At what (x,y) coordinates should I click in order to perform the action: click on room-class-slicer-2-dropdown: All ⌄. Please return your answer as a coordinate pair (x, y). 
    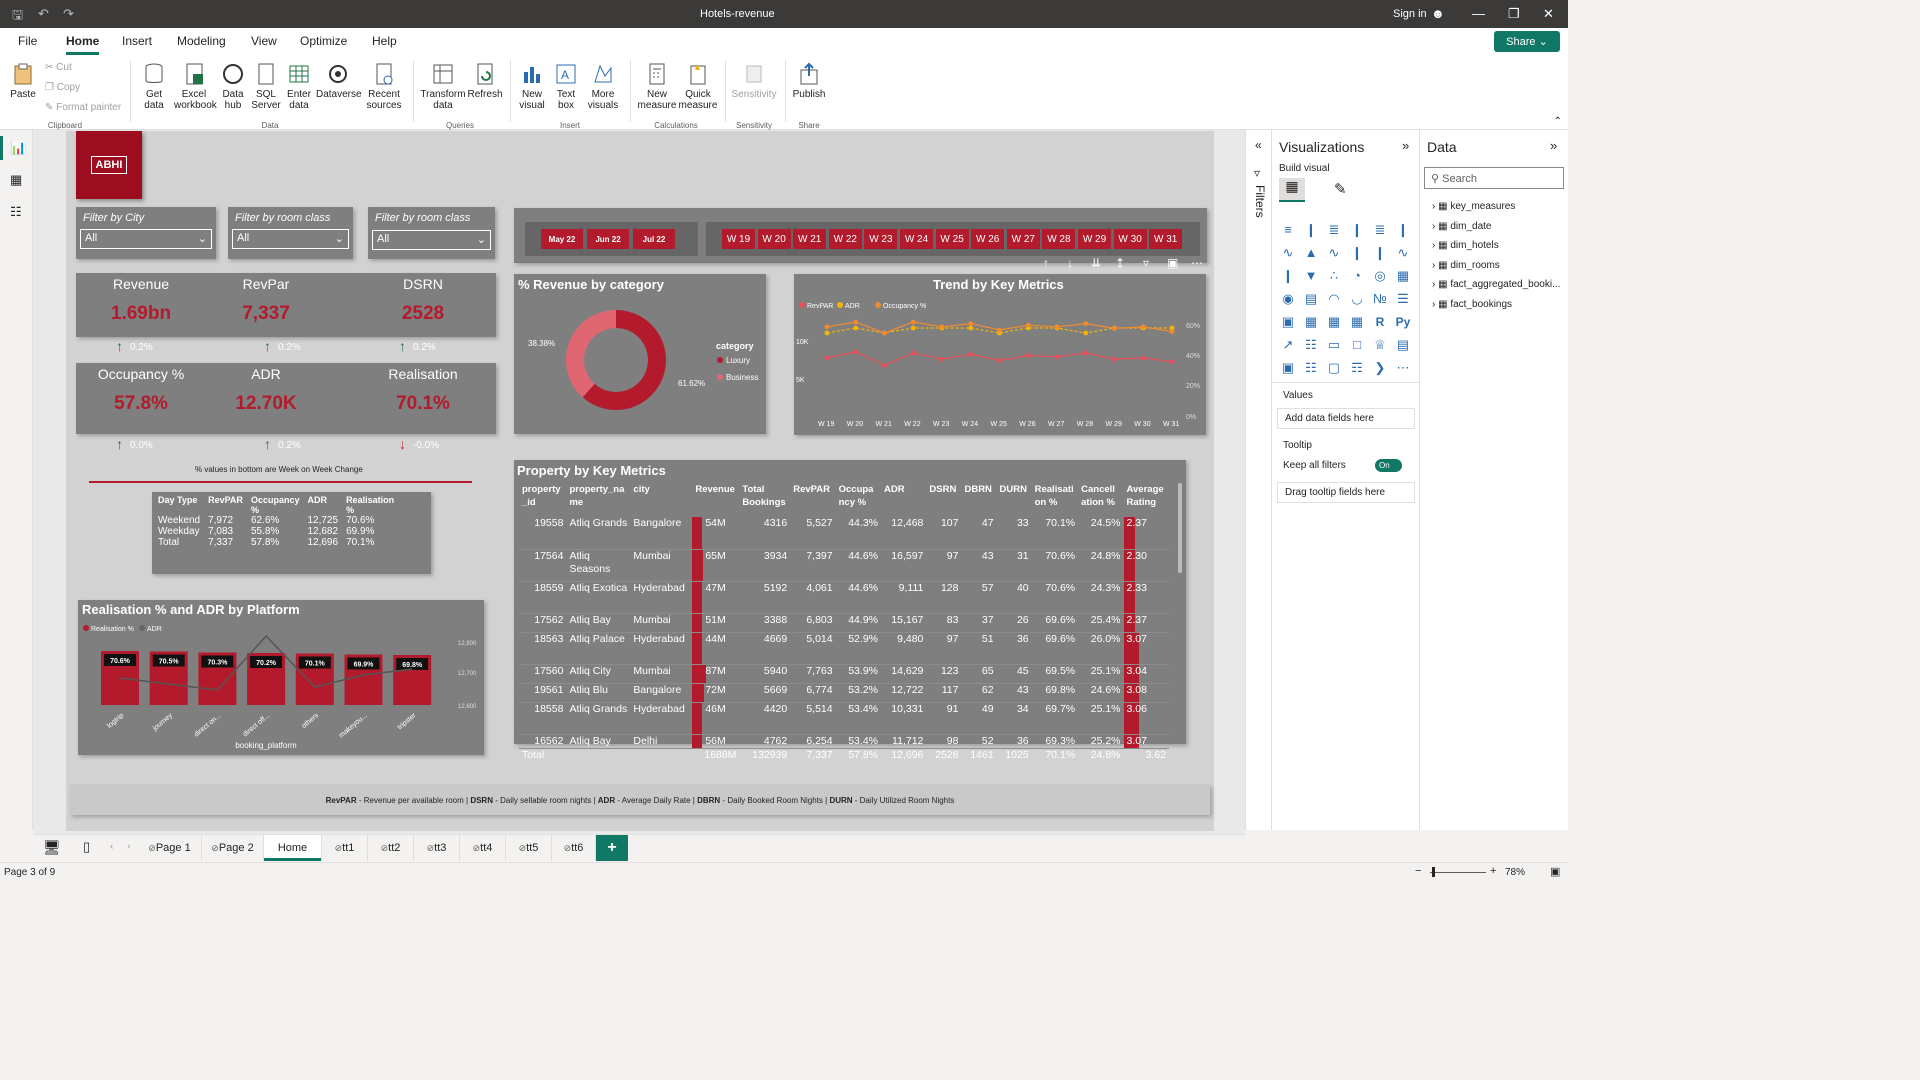
    Looking at the image, I should click on (431, 240).